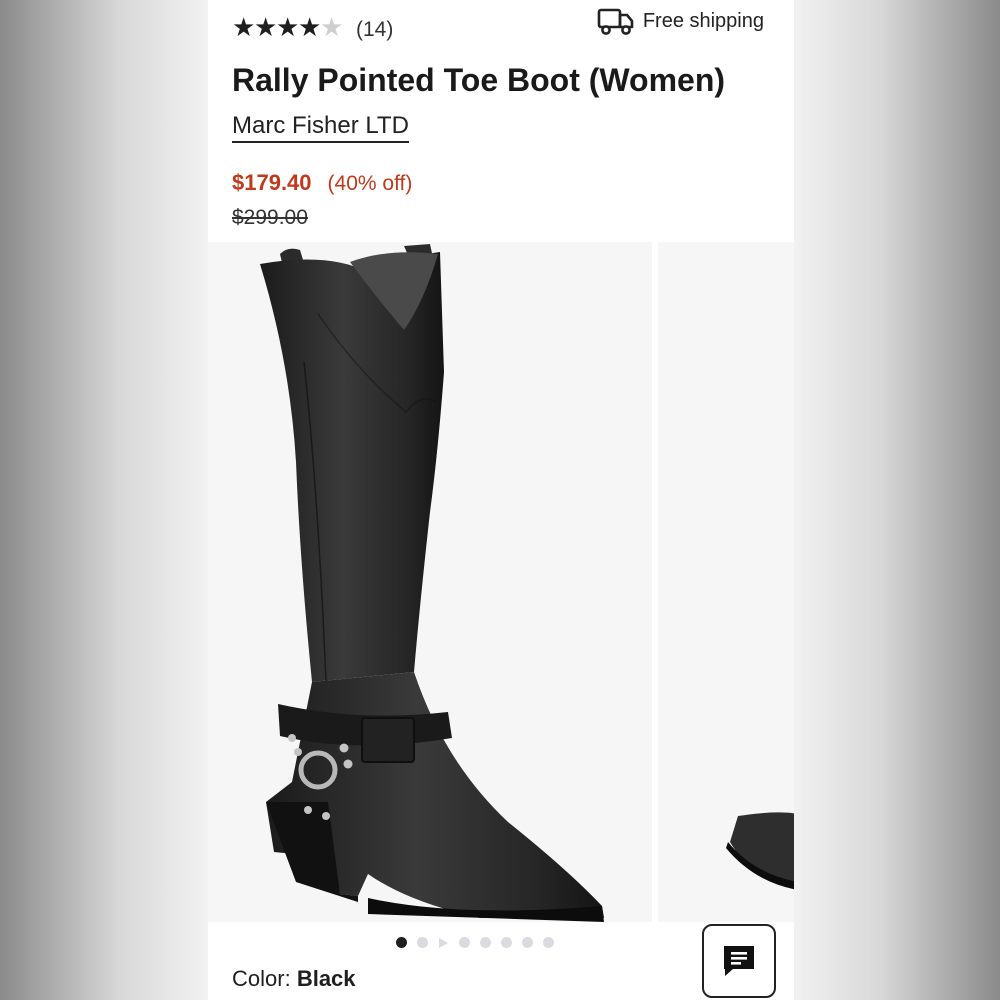  Describe the element at coordinates (401, 942) in the screenshot. I see `carousel-dot-active` at that location.